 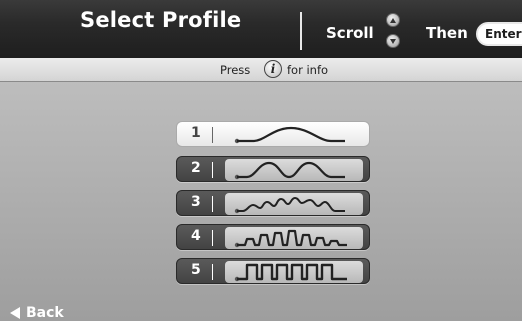 What do you see at coordinates (499, 34) in the screenshot?
I see `enter-button: Enter` at bounding box center [499, 34].